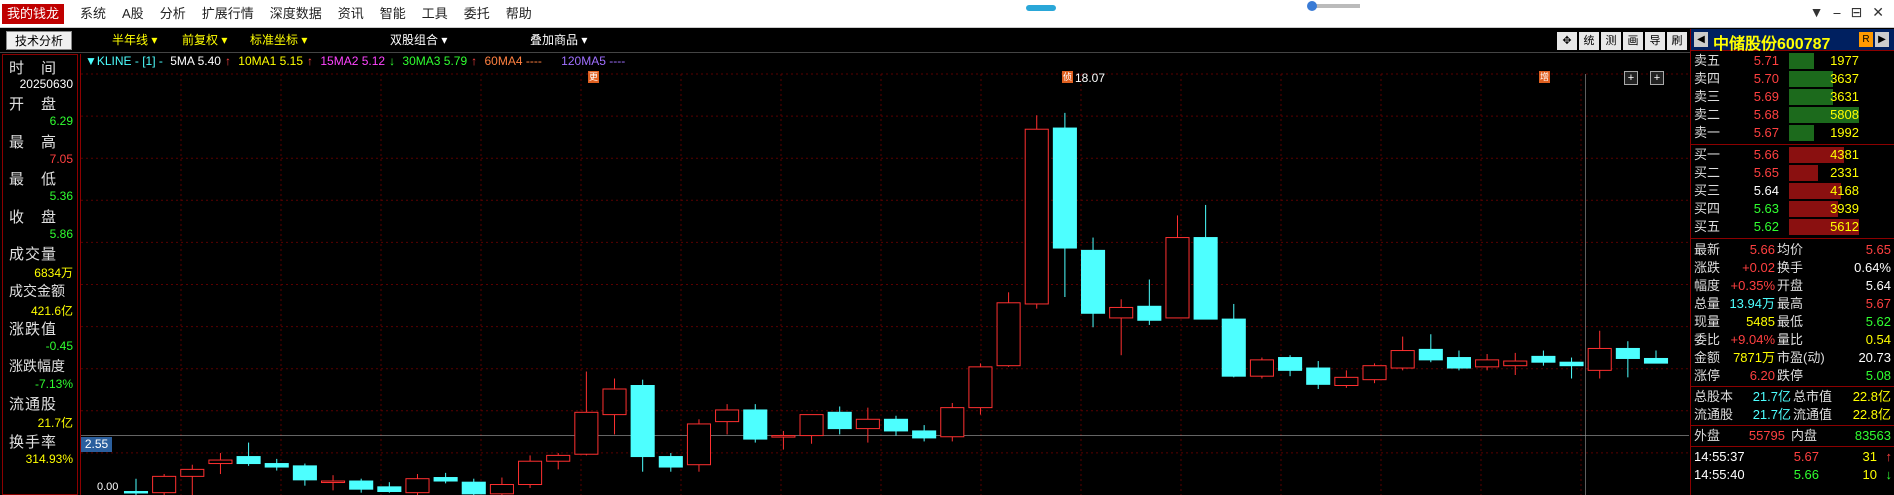 Image resolution: width=1894 pixels, height=495 pixels. What do you see at coordinates (1791, 191) in the screenshot?
I see `bid-row: 买三 5.64 4168` at bounding box center [1791, 191].